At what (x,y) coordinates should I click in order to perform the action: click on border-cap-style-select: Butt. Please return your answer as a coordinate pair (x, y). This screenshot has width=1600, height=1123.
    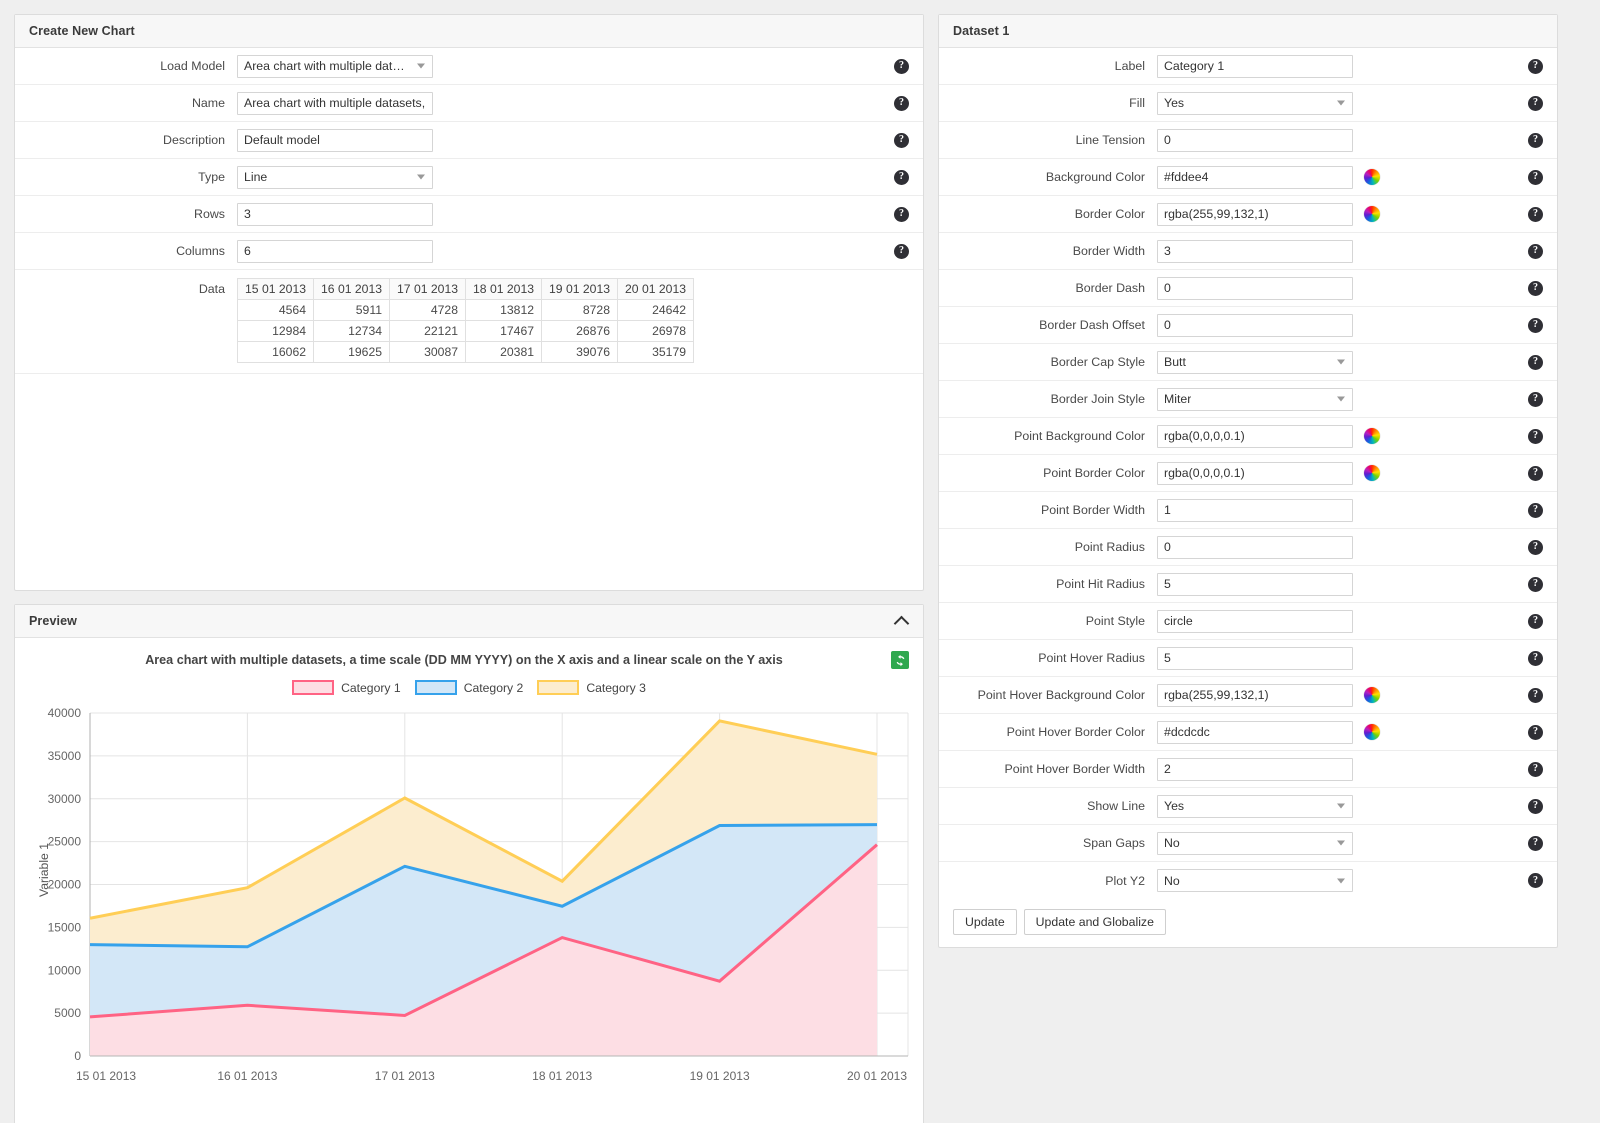
    Looking at the image, I should click on (1255, 362).